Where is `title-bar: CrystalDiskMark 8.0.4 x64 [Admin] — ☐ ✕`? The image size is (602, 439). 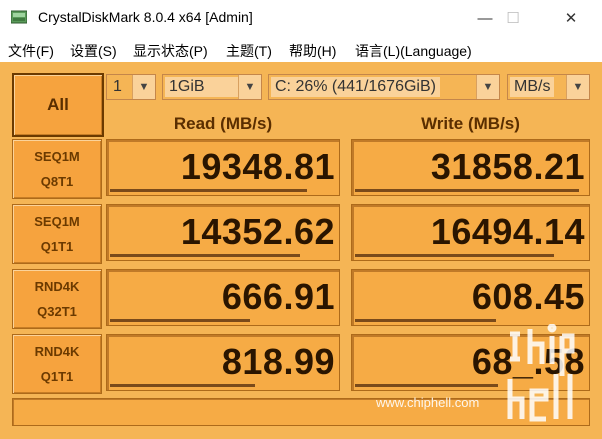
title-bar: CrystalDiskMark 8.0.4 x64 [Admin] — ☐ ✕ is located at coordinates (301, 18).